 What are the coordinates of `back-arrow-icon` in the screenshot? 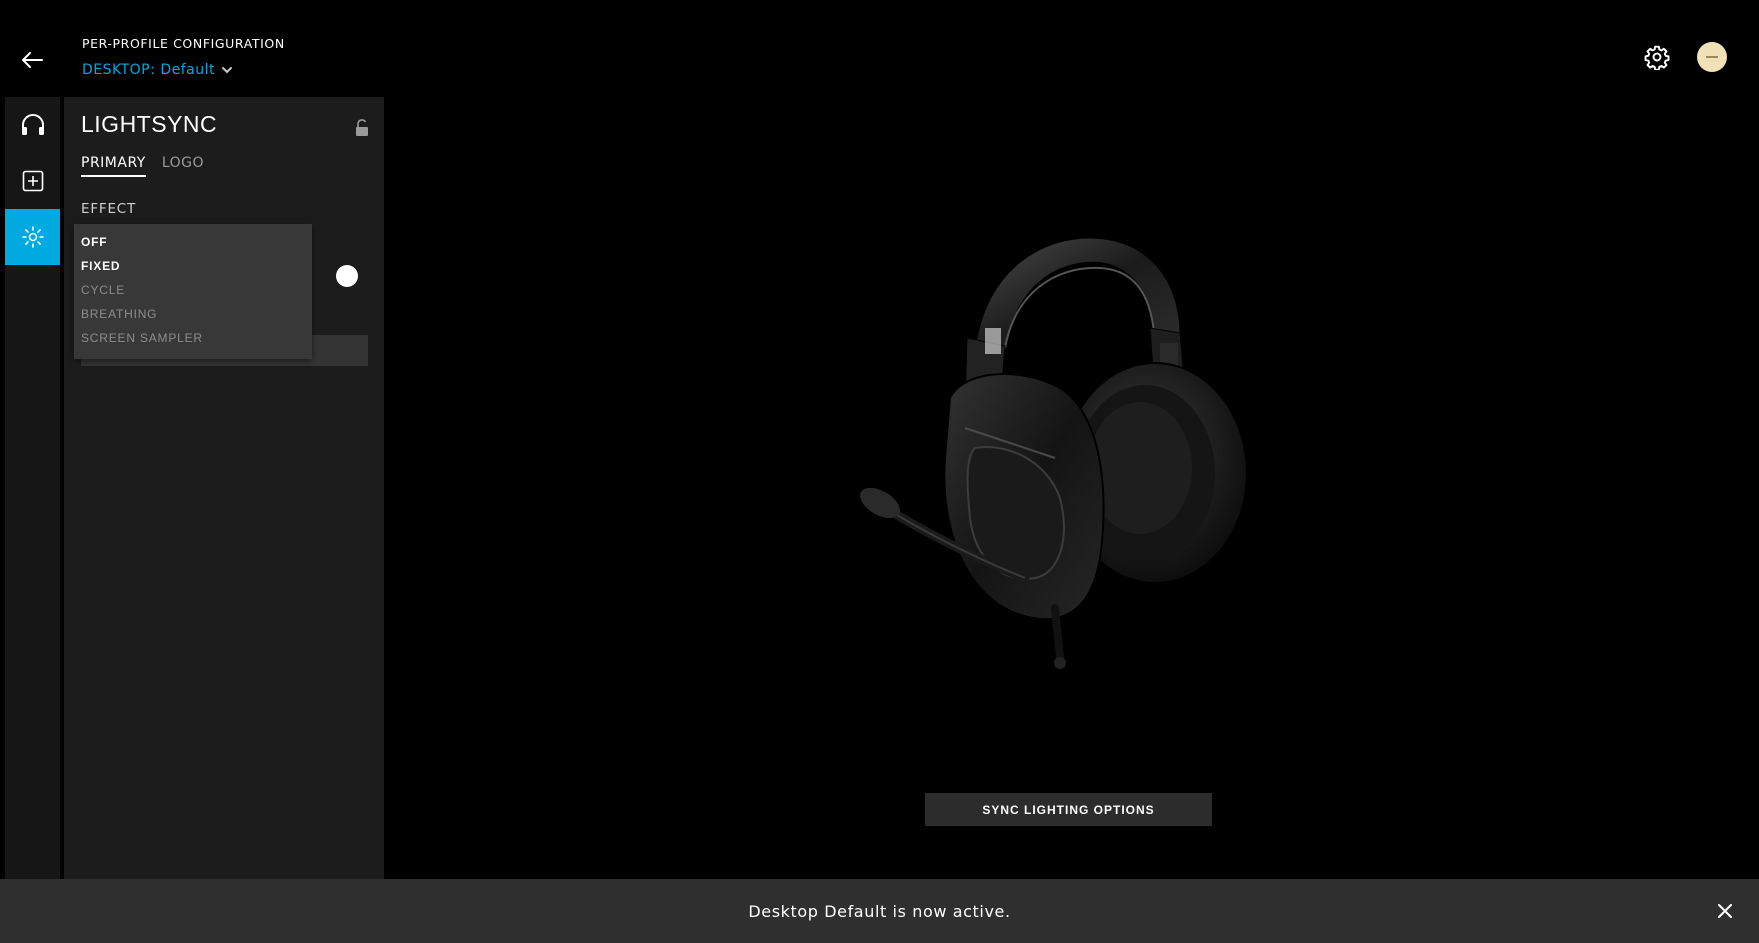 It's located at (32, 60).